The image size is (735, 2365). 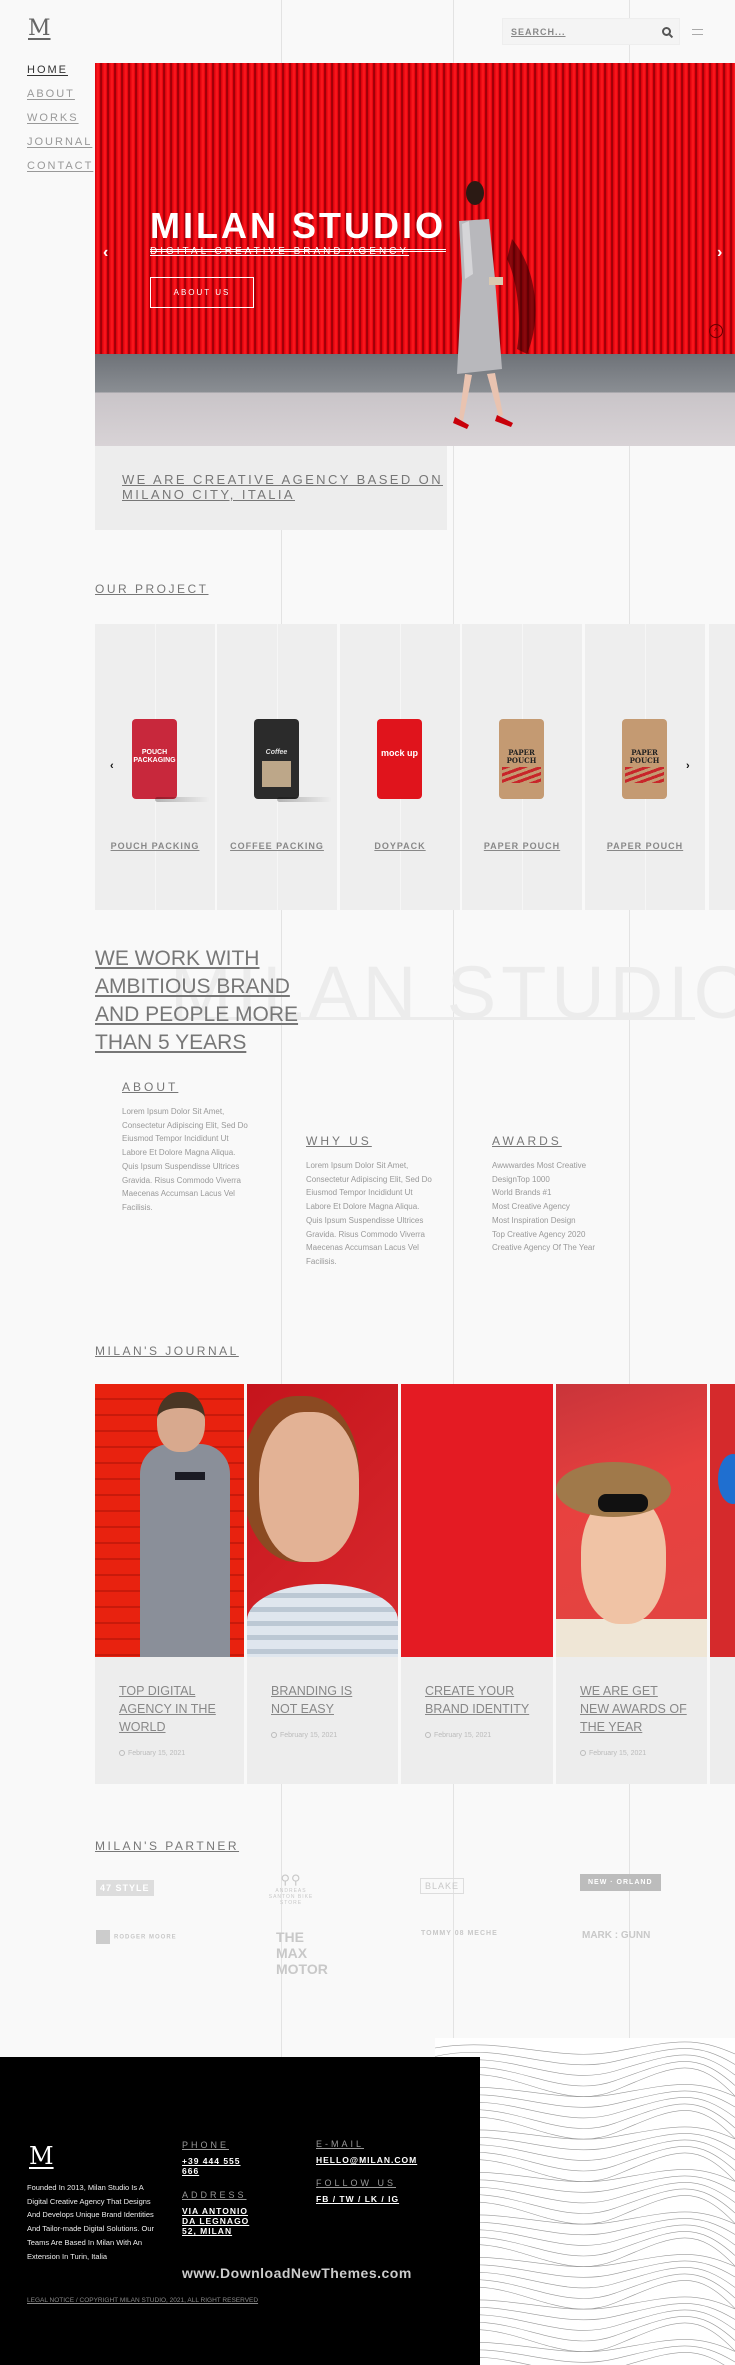 What do you see at coordinates (400, 846) in the screenshot?
I see `project-label: DOYPACK` at bounding box center [400, 846].